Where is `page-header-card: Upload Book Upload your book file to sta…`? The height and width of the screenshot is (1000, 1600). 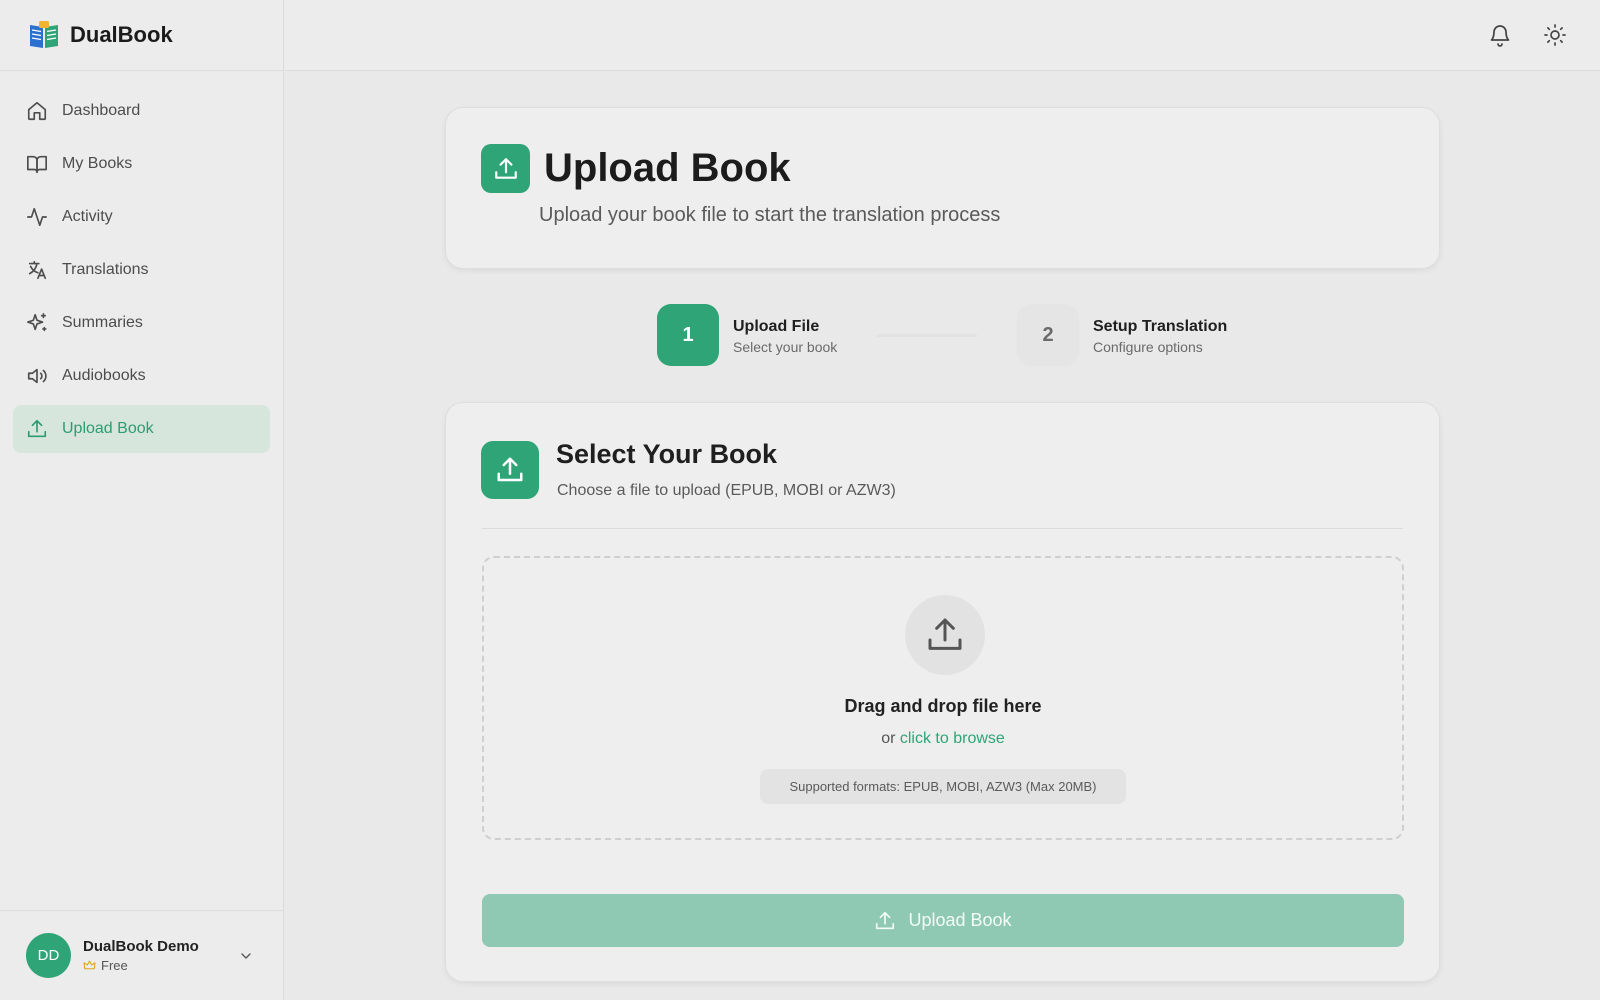 page-header-card: Upload Book Upload your book file to sta… is located at coordinates (942, 188).